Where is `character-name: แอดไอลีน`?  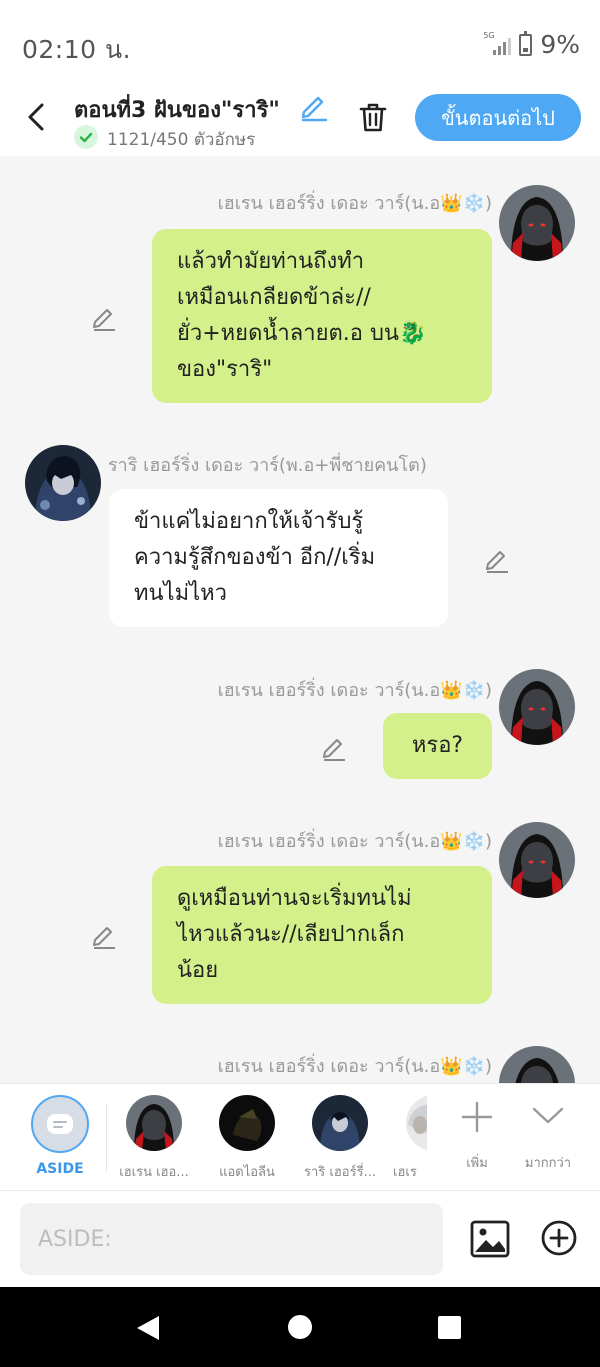
character-name: แอดไอลีน is located at coordinates (247, 1172).